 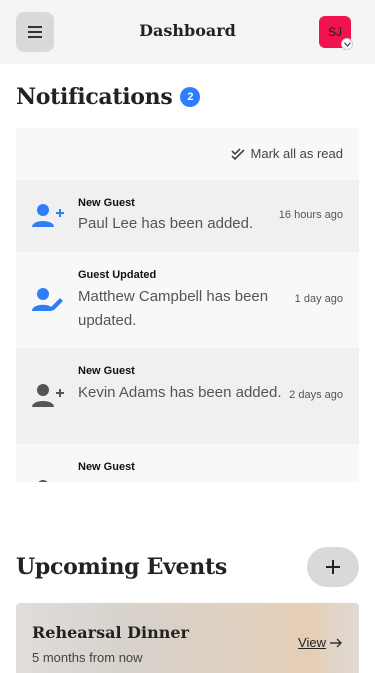 What do you see at coordinates (187, 463) in the screenshot?
I see `notification-item: New Guest` at bounding box center [187, 463].